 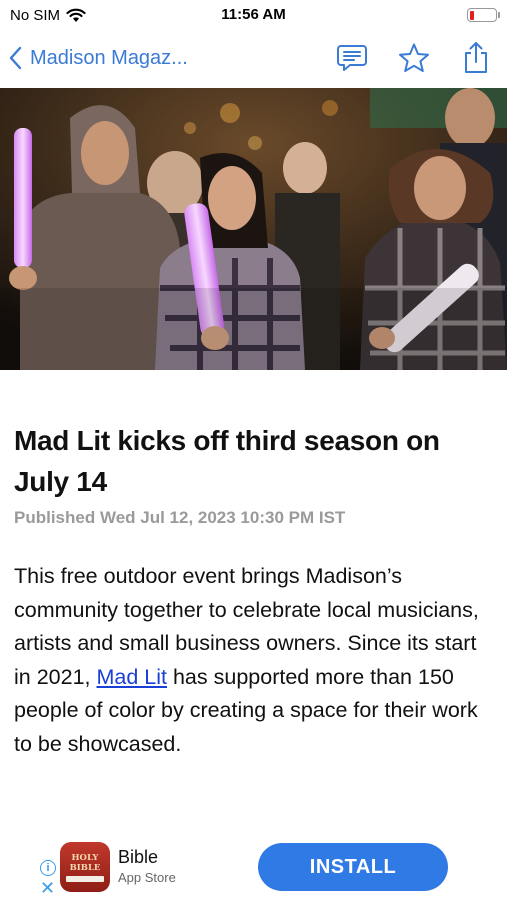 What do you see at coordinates (483, 15) in the screenshot?
I see `battery-icon` at bounding box center [483, 15].